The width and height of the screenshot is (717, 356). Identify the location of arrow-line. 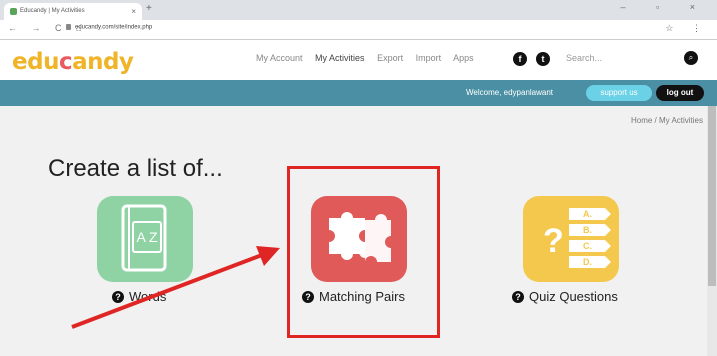
(167, 291).